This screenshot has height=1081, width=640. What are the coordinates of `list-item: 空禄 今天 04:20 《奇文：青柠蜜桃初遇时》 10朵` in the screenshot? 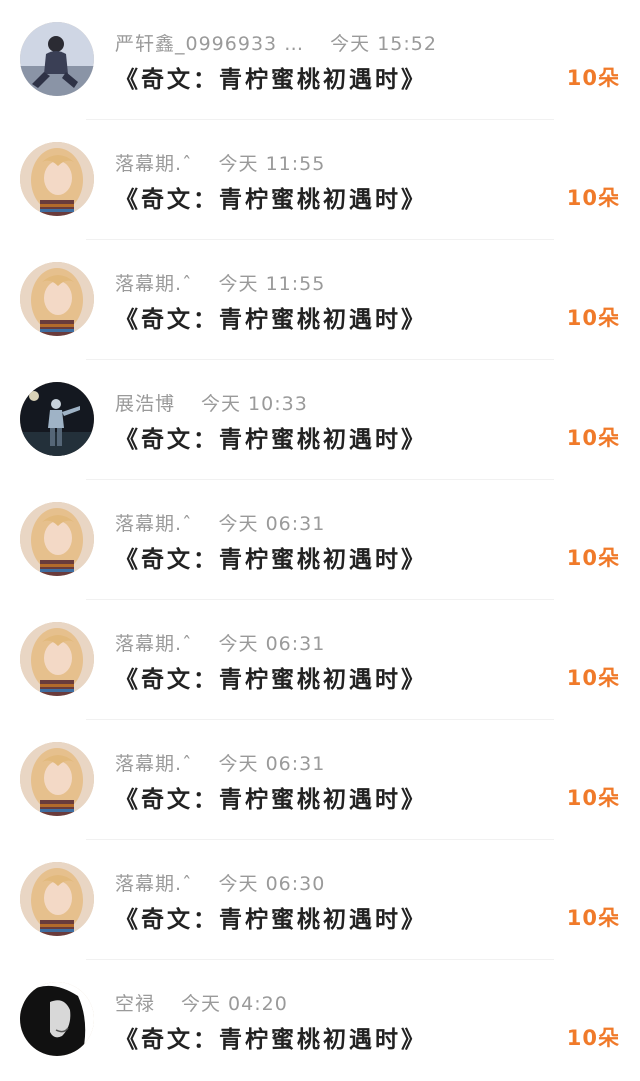 It's located at (320, 1020).